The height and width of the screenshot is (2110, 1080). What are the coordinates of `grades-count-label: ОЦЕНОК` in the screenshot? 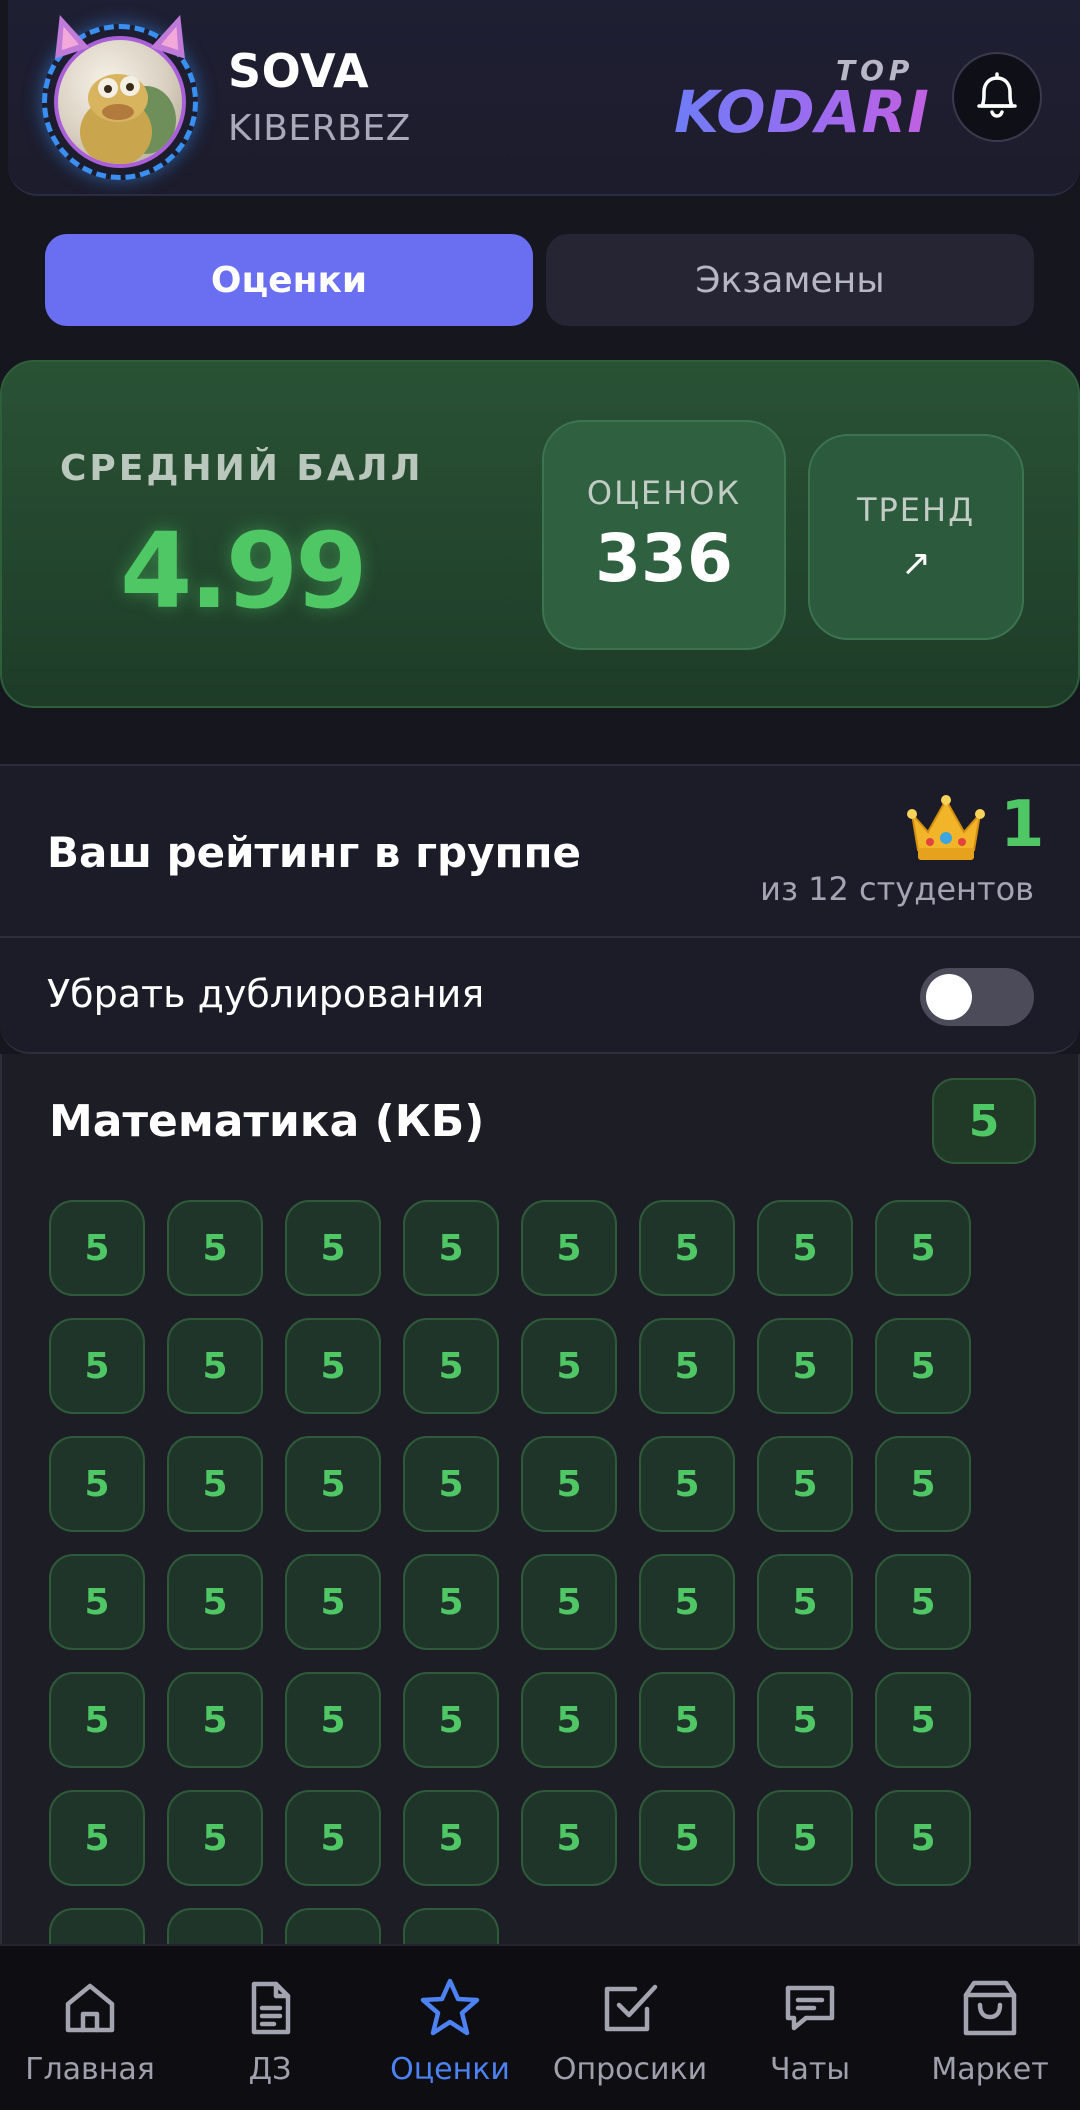 It's located at (664, 492).